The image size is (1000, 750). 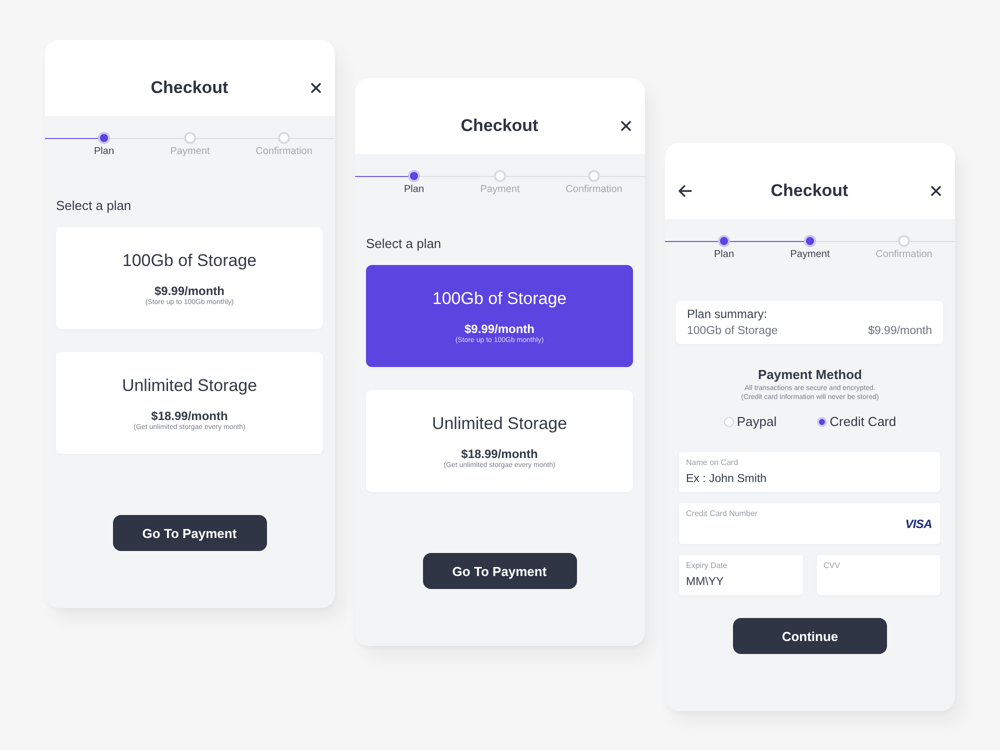 I want to click on input-field: Credit Card Number VISA, so click(x=809, y=523).